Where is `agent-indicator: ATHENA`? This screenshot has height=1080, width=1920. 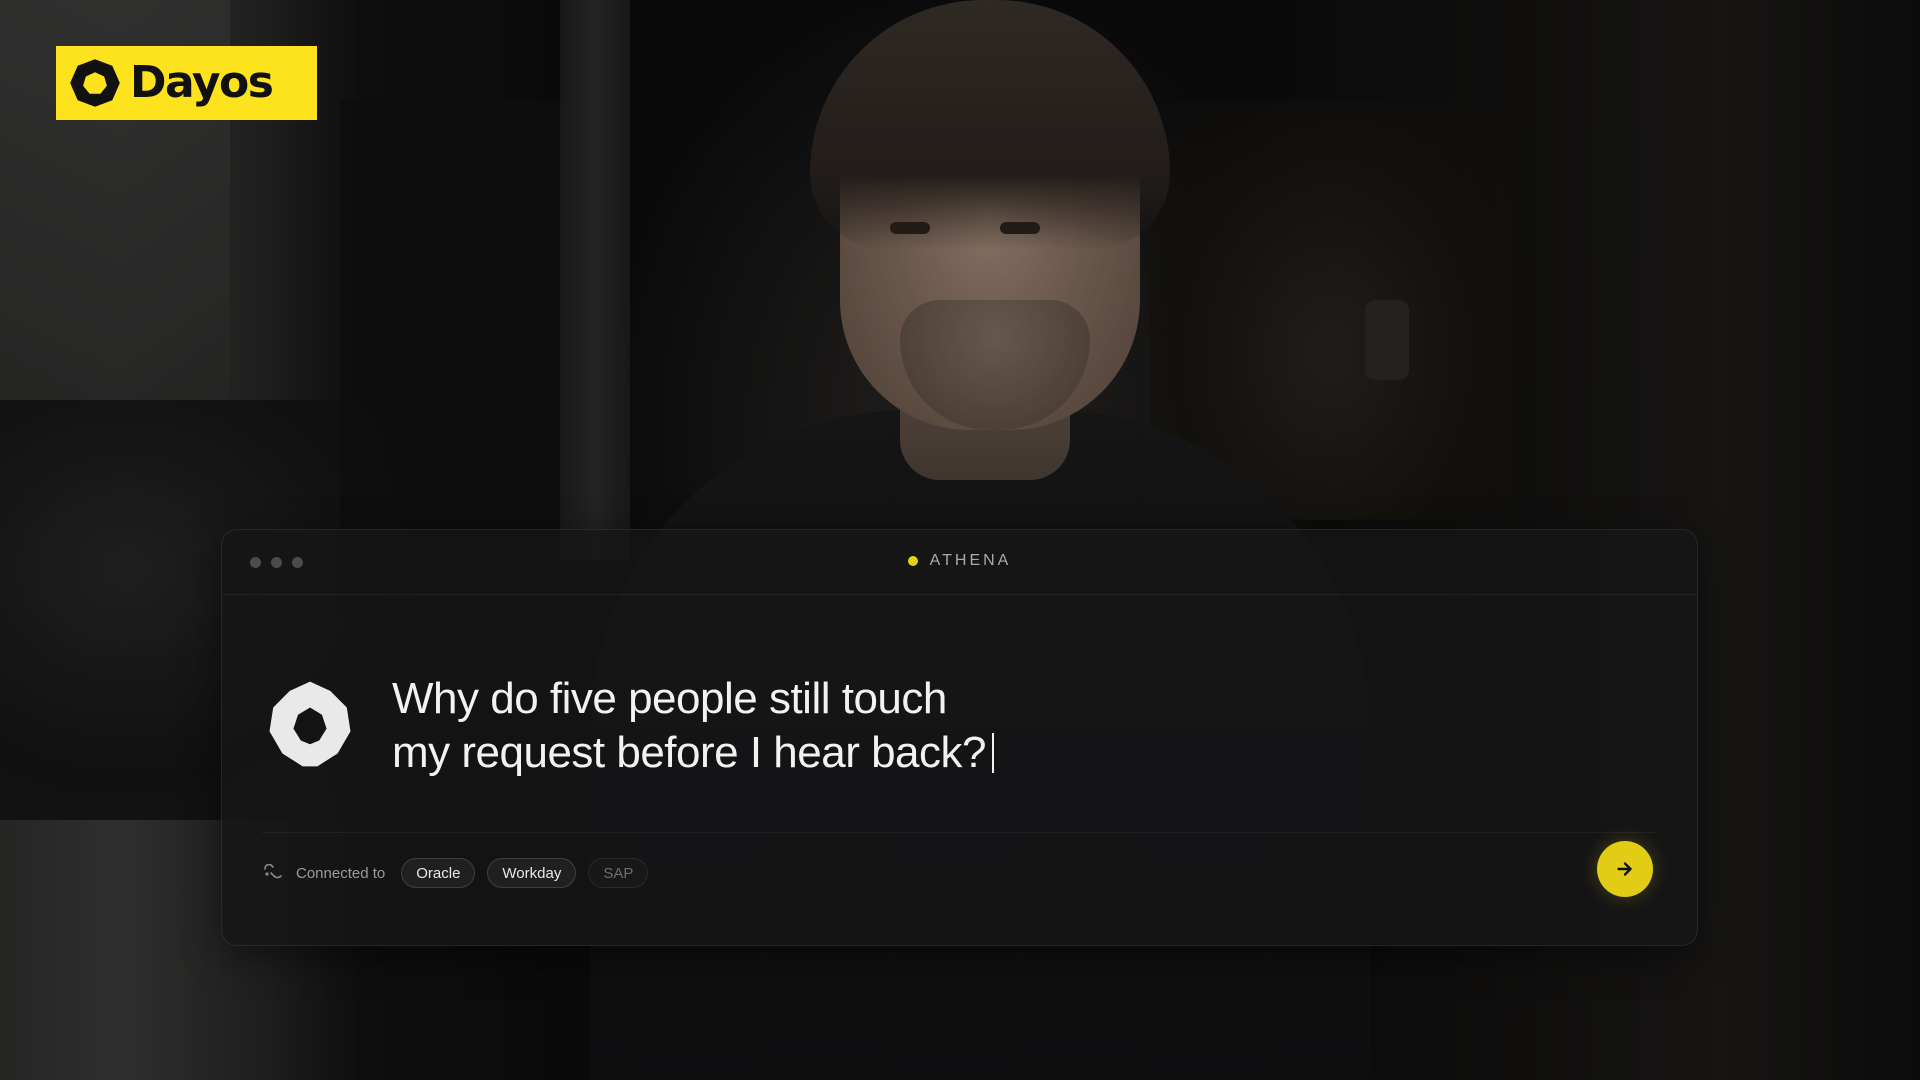
agent-indicator: ATHENA is located at coordinates (959, 561).